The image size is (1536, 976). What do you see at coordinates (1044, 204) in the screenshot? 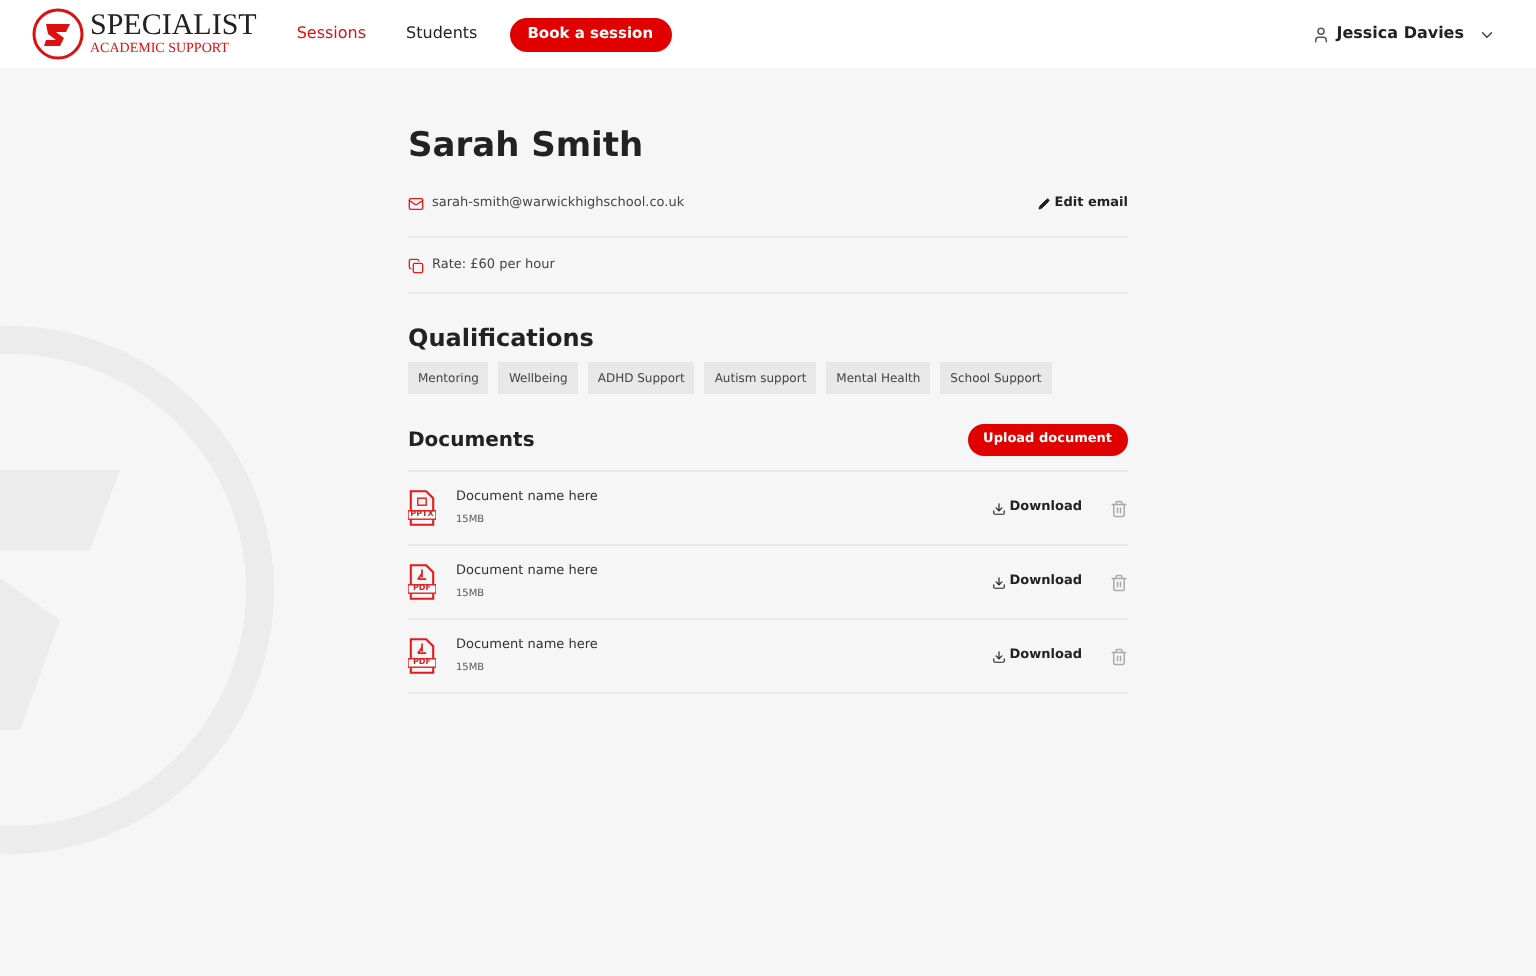
I see `pencil-icon` at bounding box center [1044, 204].